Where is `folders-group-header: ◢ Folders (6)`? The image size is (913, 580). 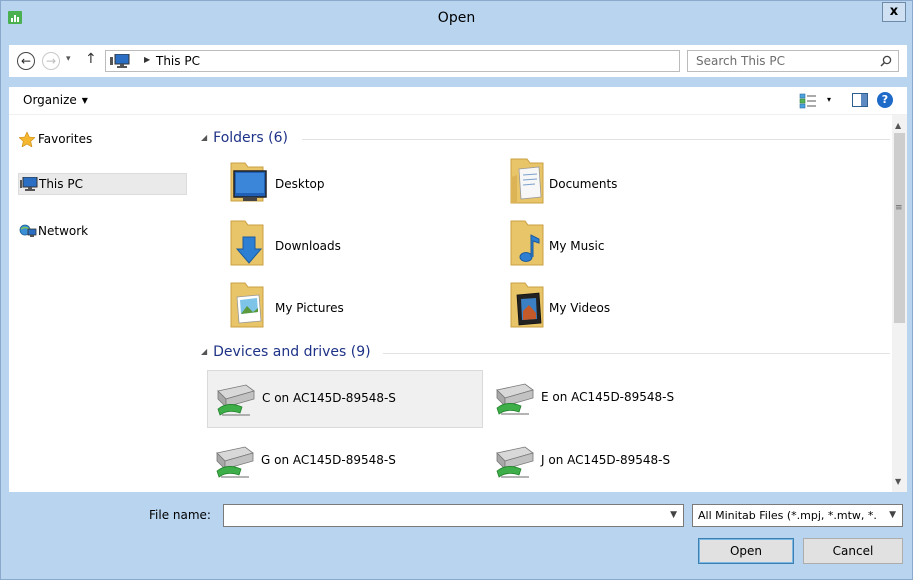
folders-group-header: ◢ Folders (6) is located at coordinates (244, 138).